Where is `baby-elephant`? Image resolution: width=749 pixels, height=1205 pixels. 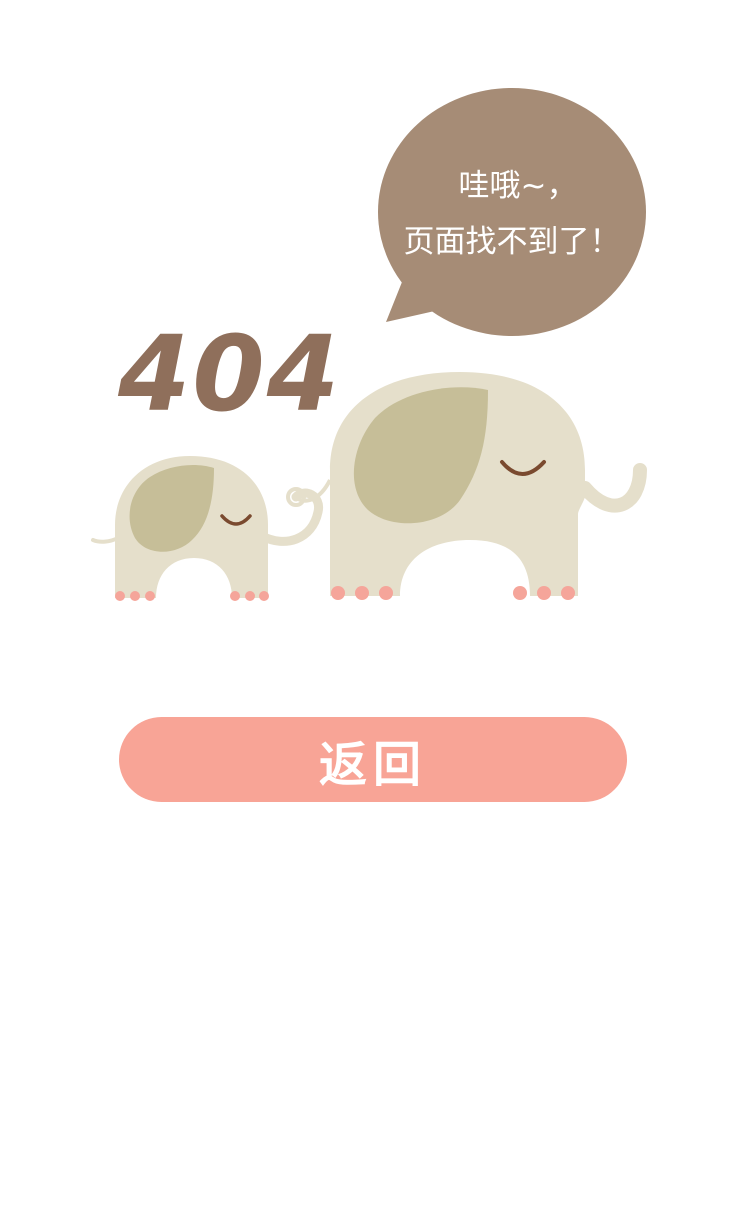 baby-elephant is located at coordinates (207, 528).